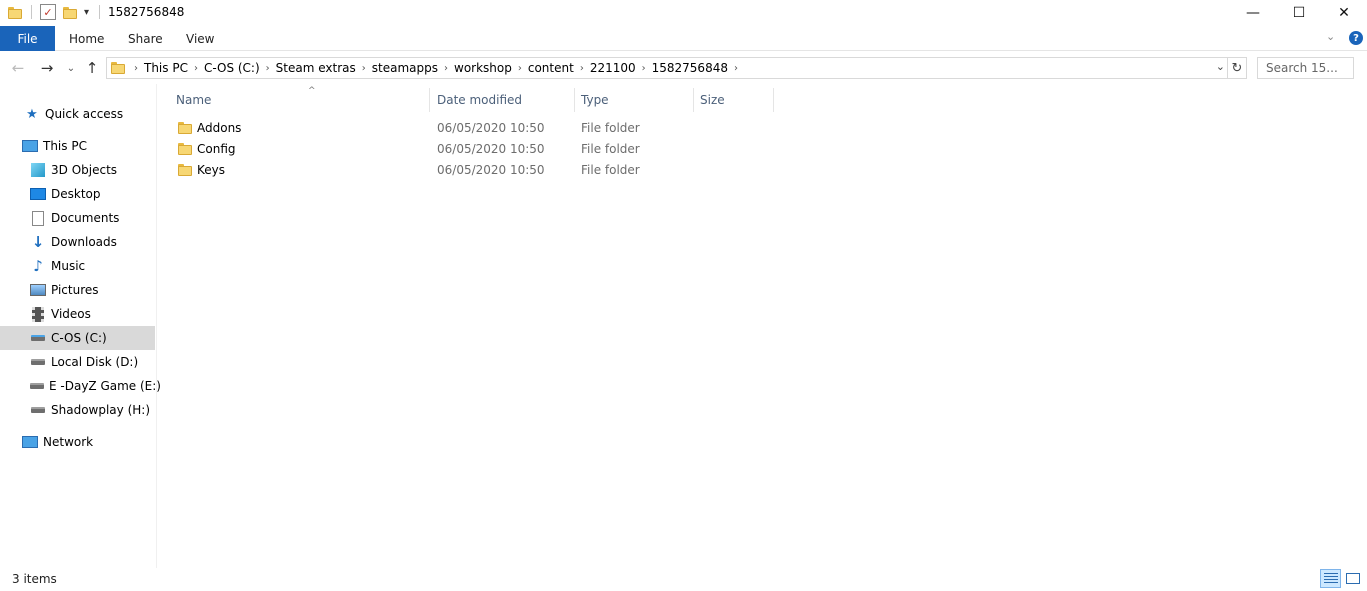  I want to click on column-header-label: Type, so click(595, 100).